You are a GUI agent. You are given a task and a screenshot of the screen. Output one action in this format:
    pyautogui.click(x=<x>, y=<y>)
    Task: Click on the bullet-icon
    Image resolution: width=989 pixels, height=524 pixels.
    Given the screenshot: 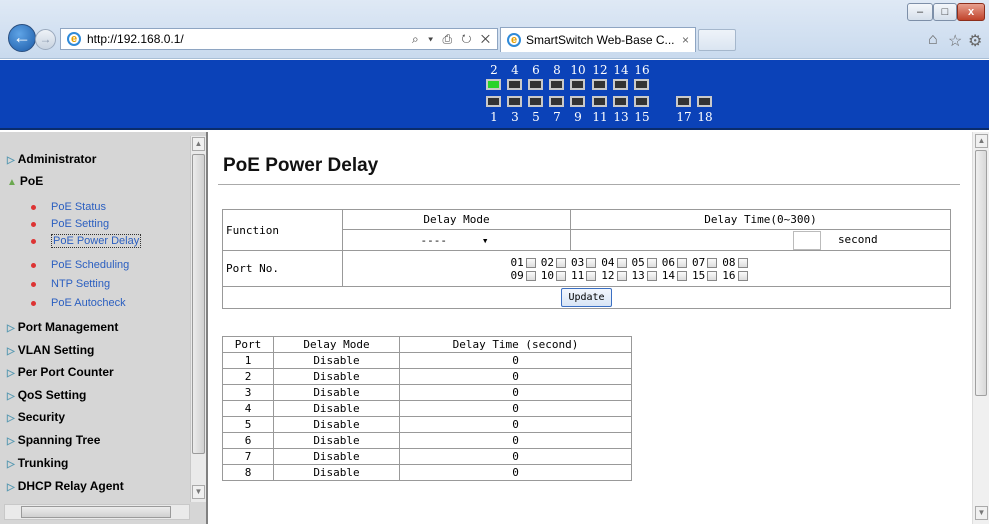 What is the action you would take?
    pyautogui.click(x=33, y=265)
    